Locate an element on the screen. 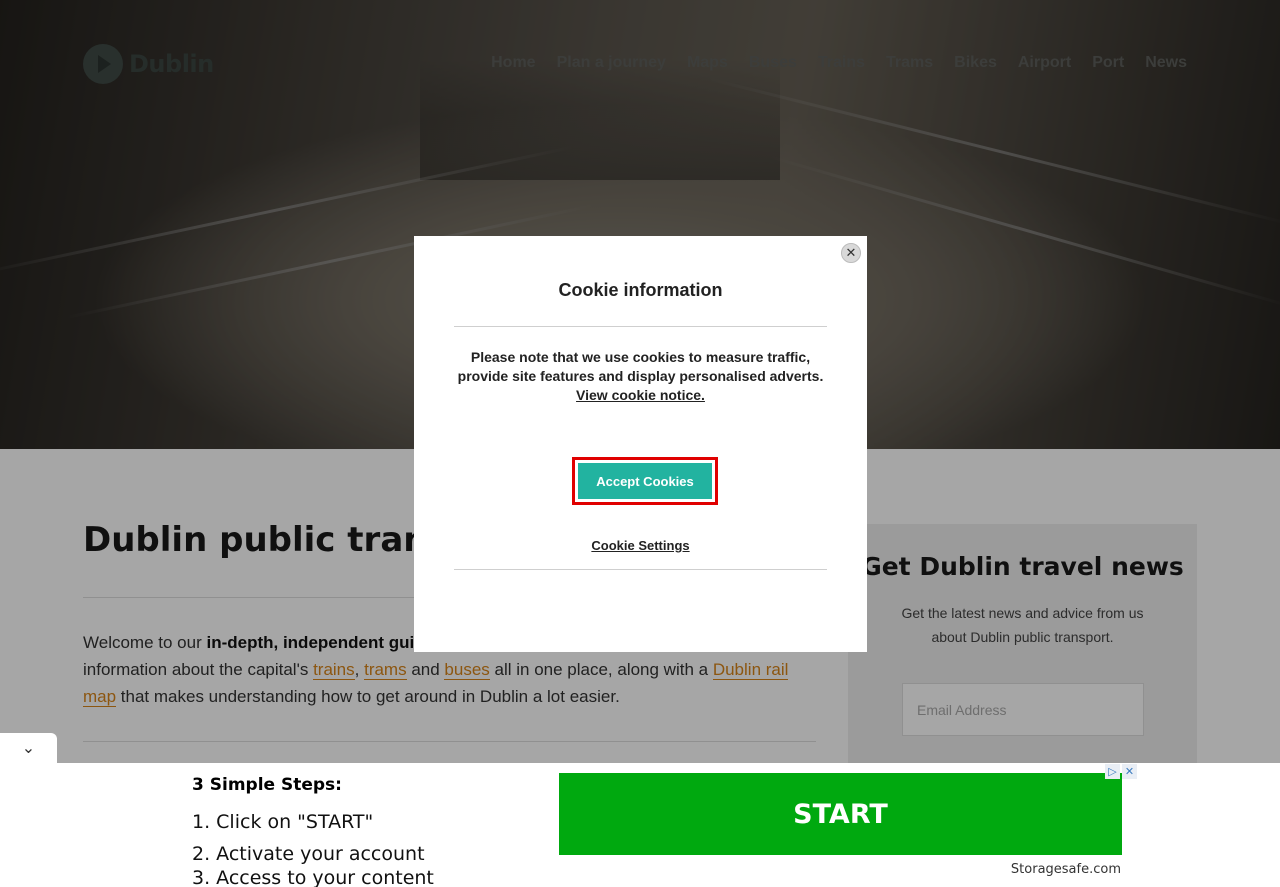  close-icon: ✕ is located at coordinates (851, 253).